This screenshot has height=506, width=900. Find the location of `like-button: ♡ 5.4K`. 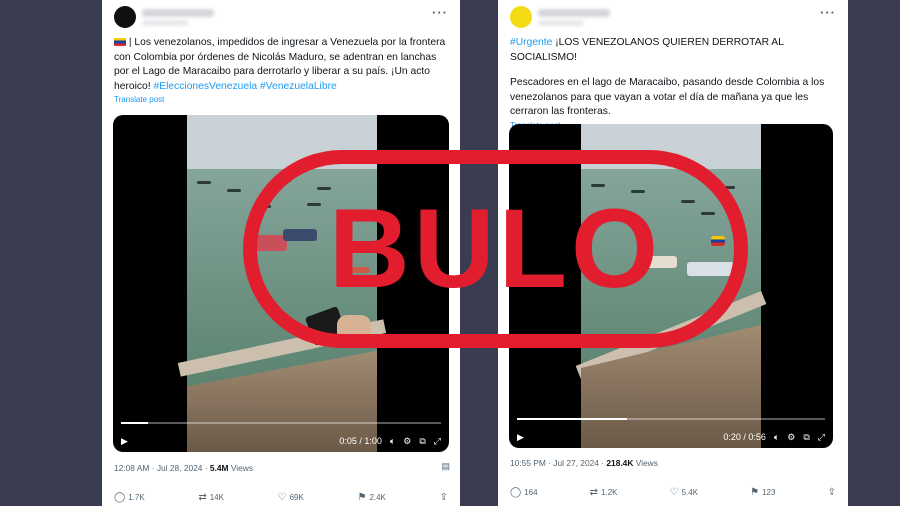

like-button: ♡ 5.4K is located at coordinates (684, 492).